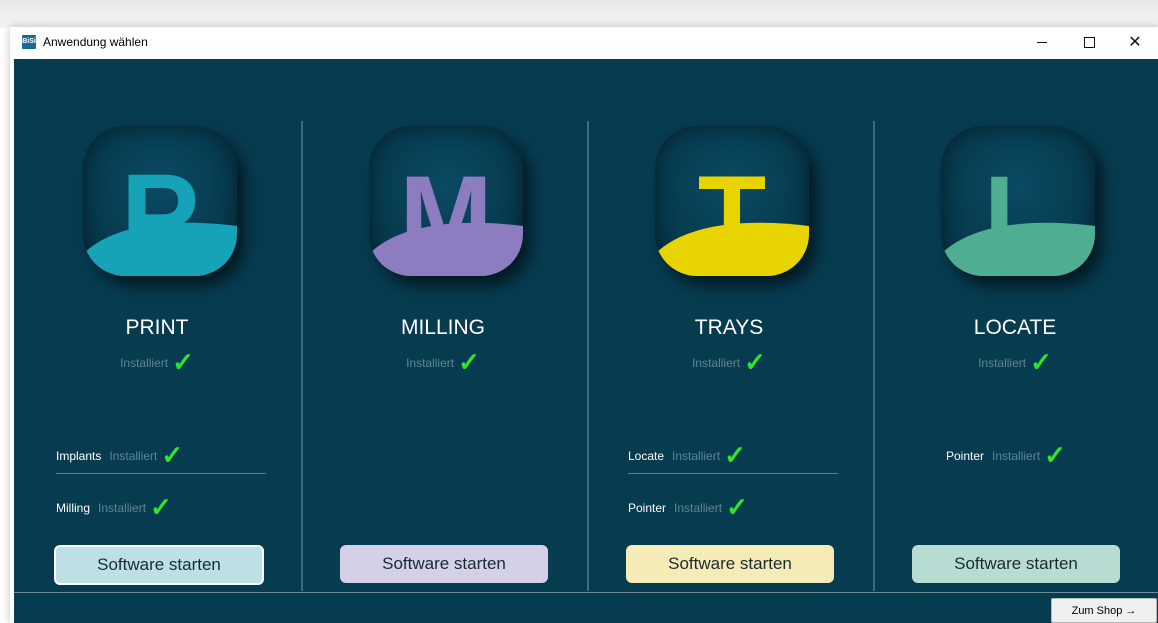  I want to click on trays-install-status: Installiert ✓, so click(729, 362).